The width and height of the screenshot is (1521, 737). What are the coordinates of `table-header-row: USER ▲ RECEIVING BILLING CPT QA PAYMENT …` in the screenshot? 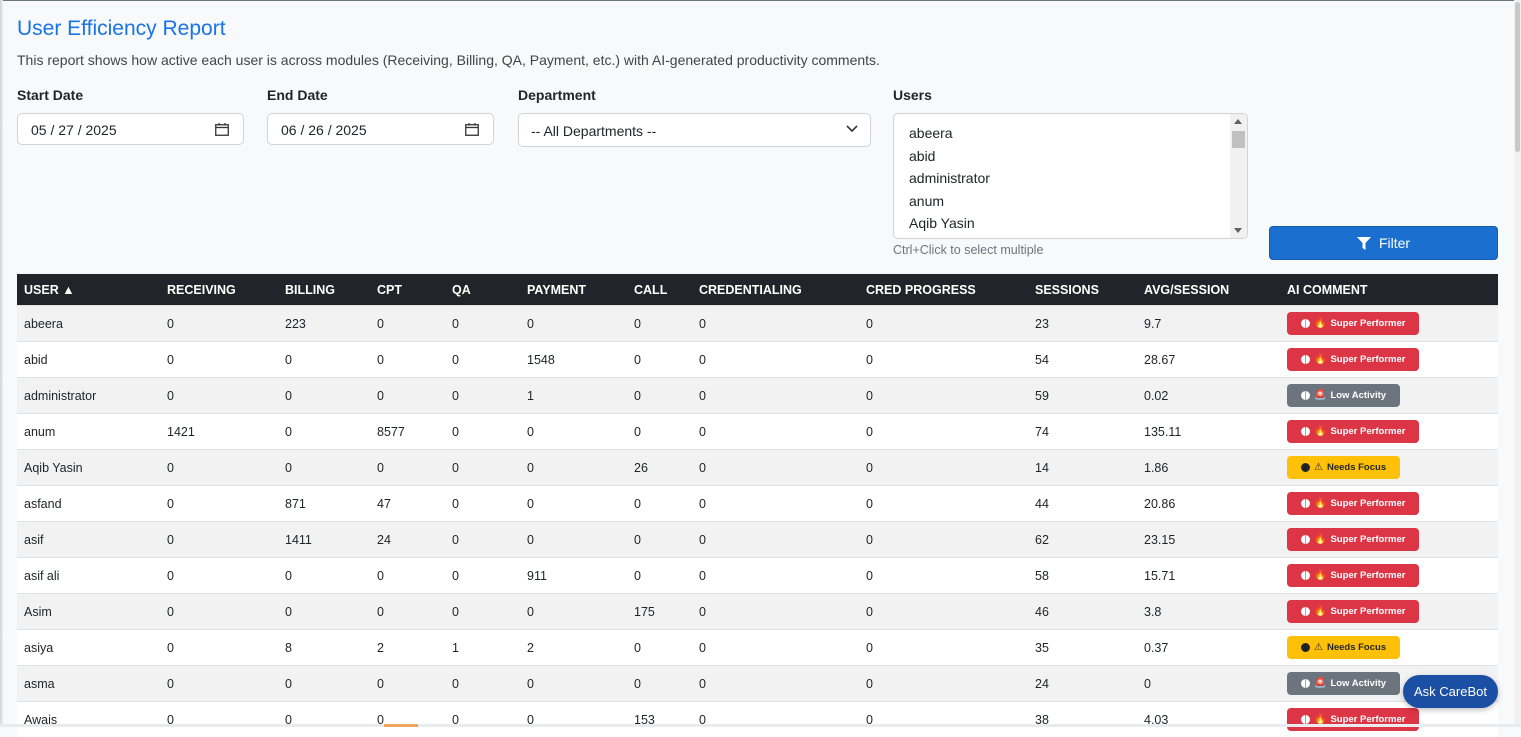 It's located at (757, 290).